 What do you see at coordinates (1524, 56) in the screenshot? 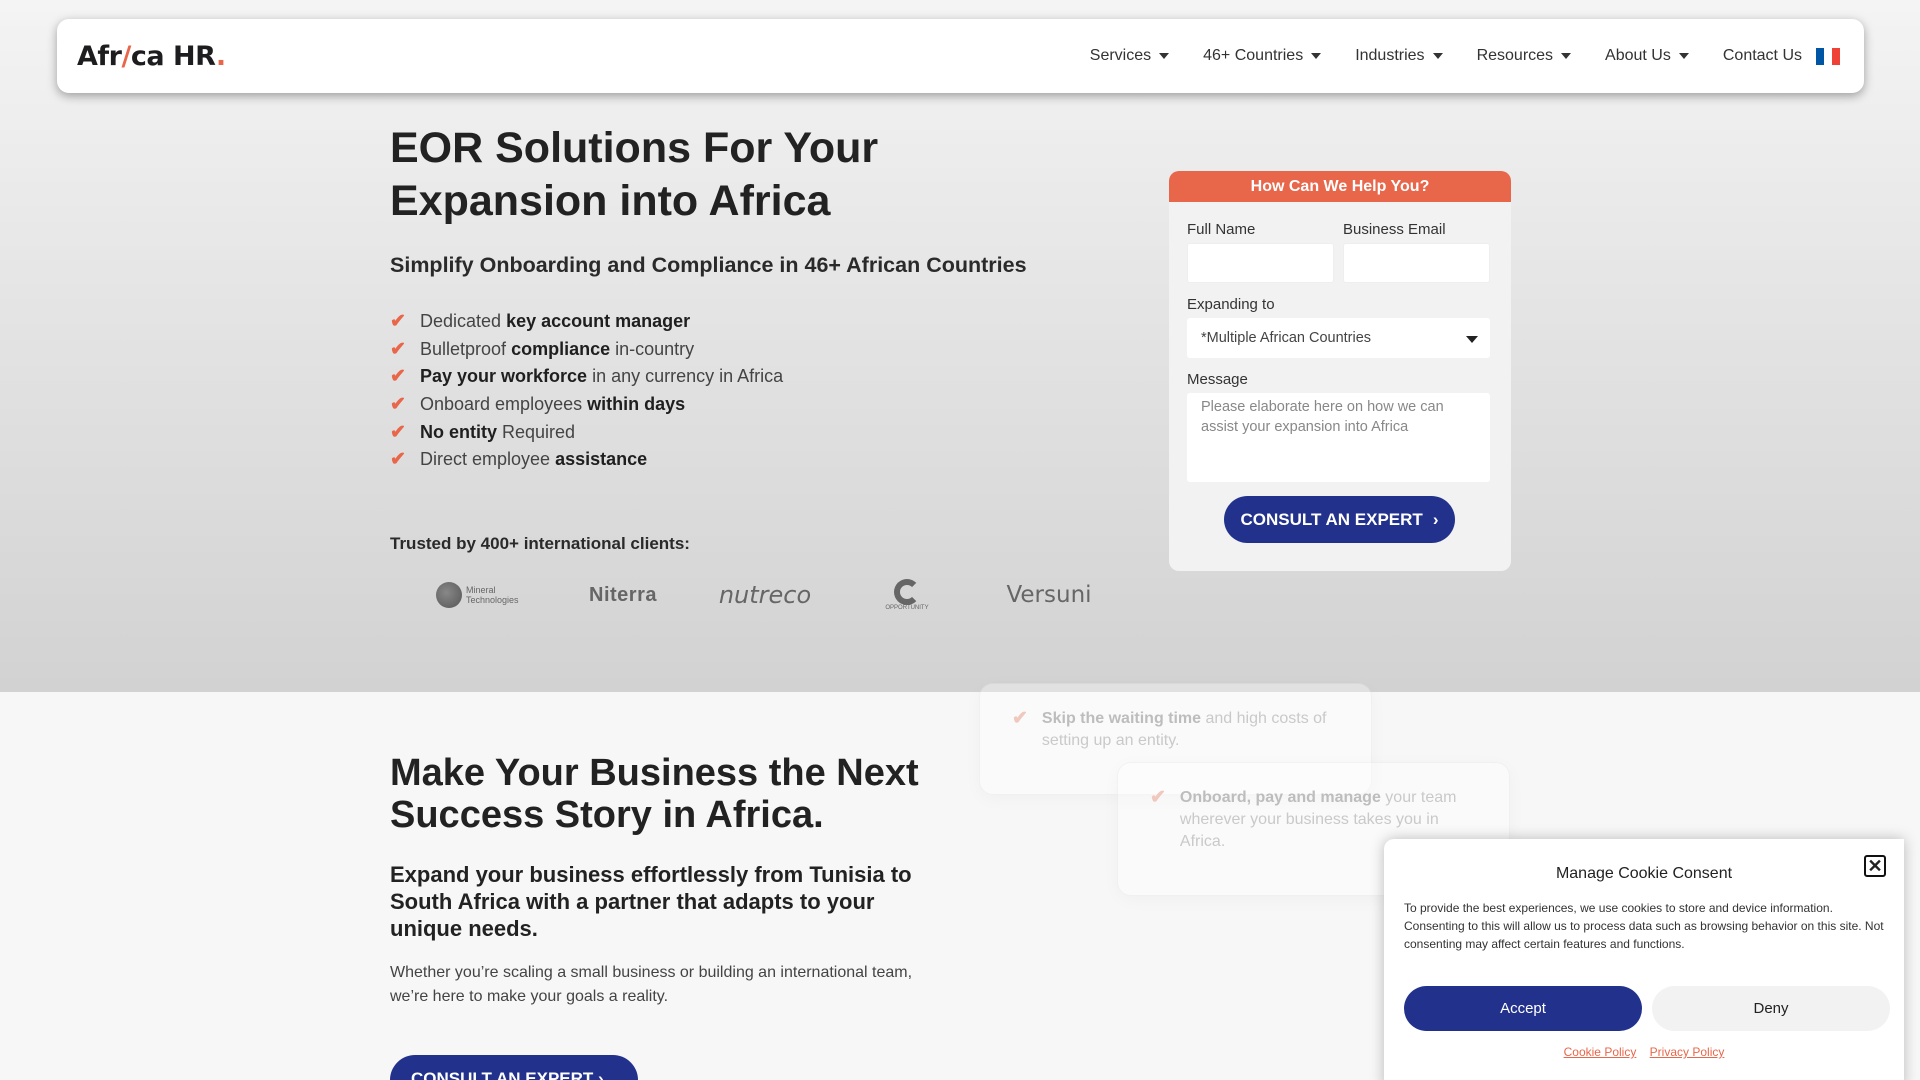
I see `nav-resources: Resources` at bounding box center [1524, 56].